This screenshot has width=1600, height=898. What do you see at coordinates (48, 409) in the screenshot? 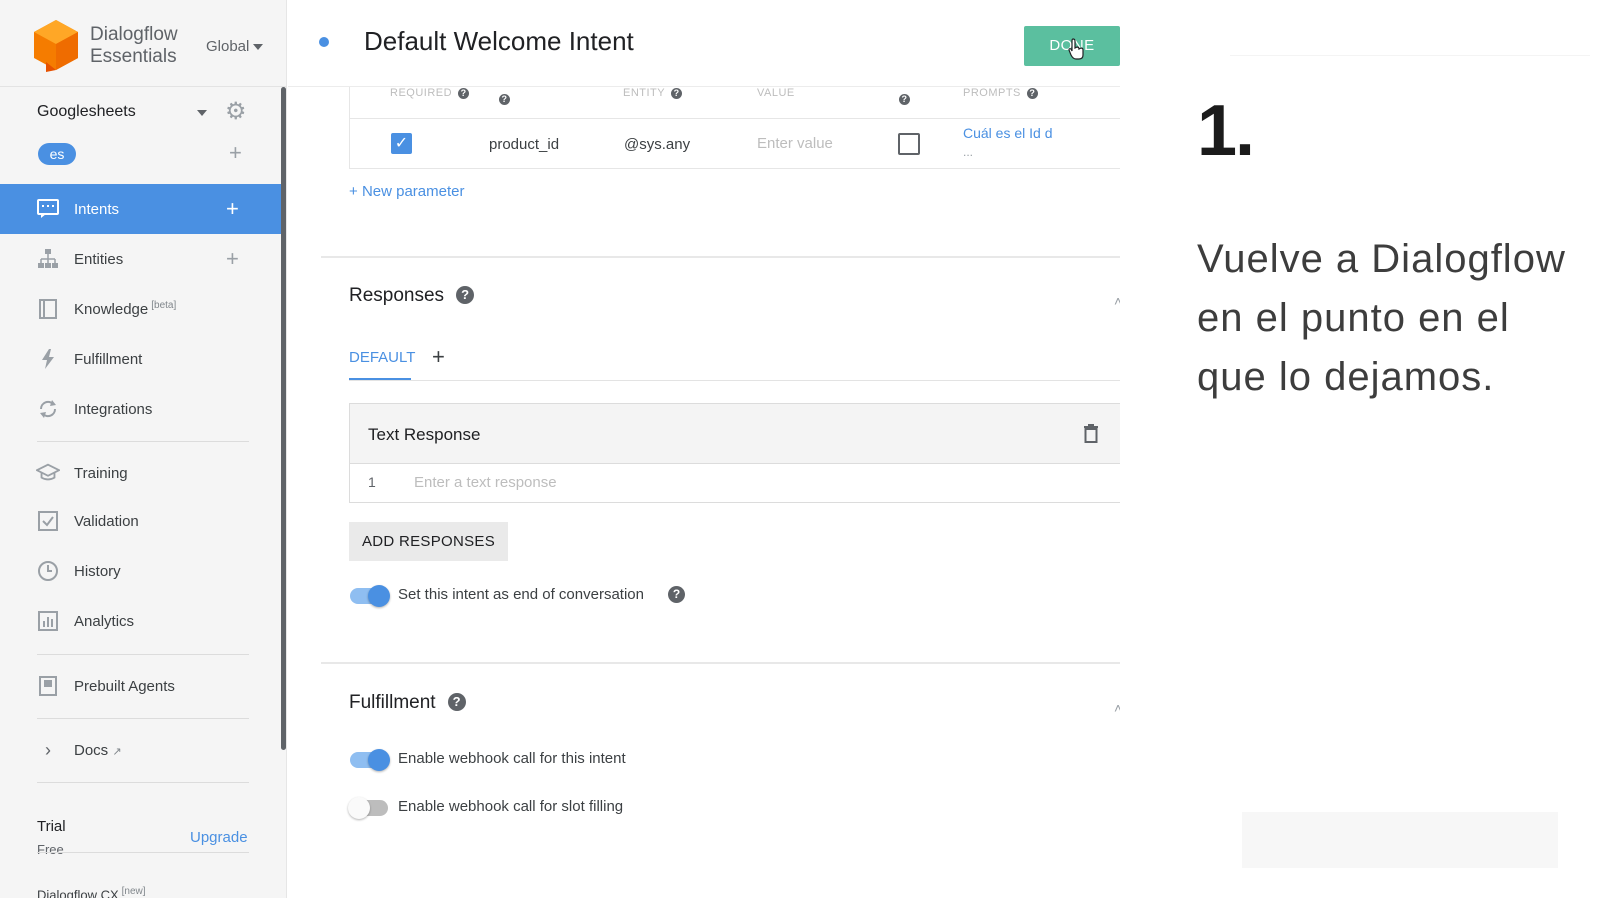
I see `sync-icon` at bounding box center [48, 409].